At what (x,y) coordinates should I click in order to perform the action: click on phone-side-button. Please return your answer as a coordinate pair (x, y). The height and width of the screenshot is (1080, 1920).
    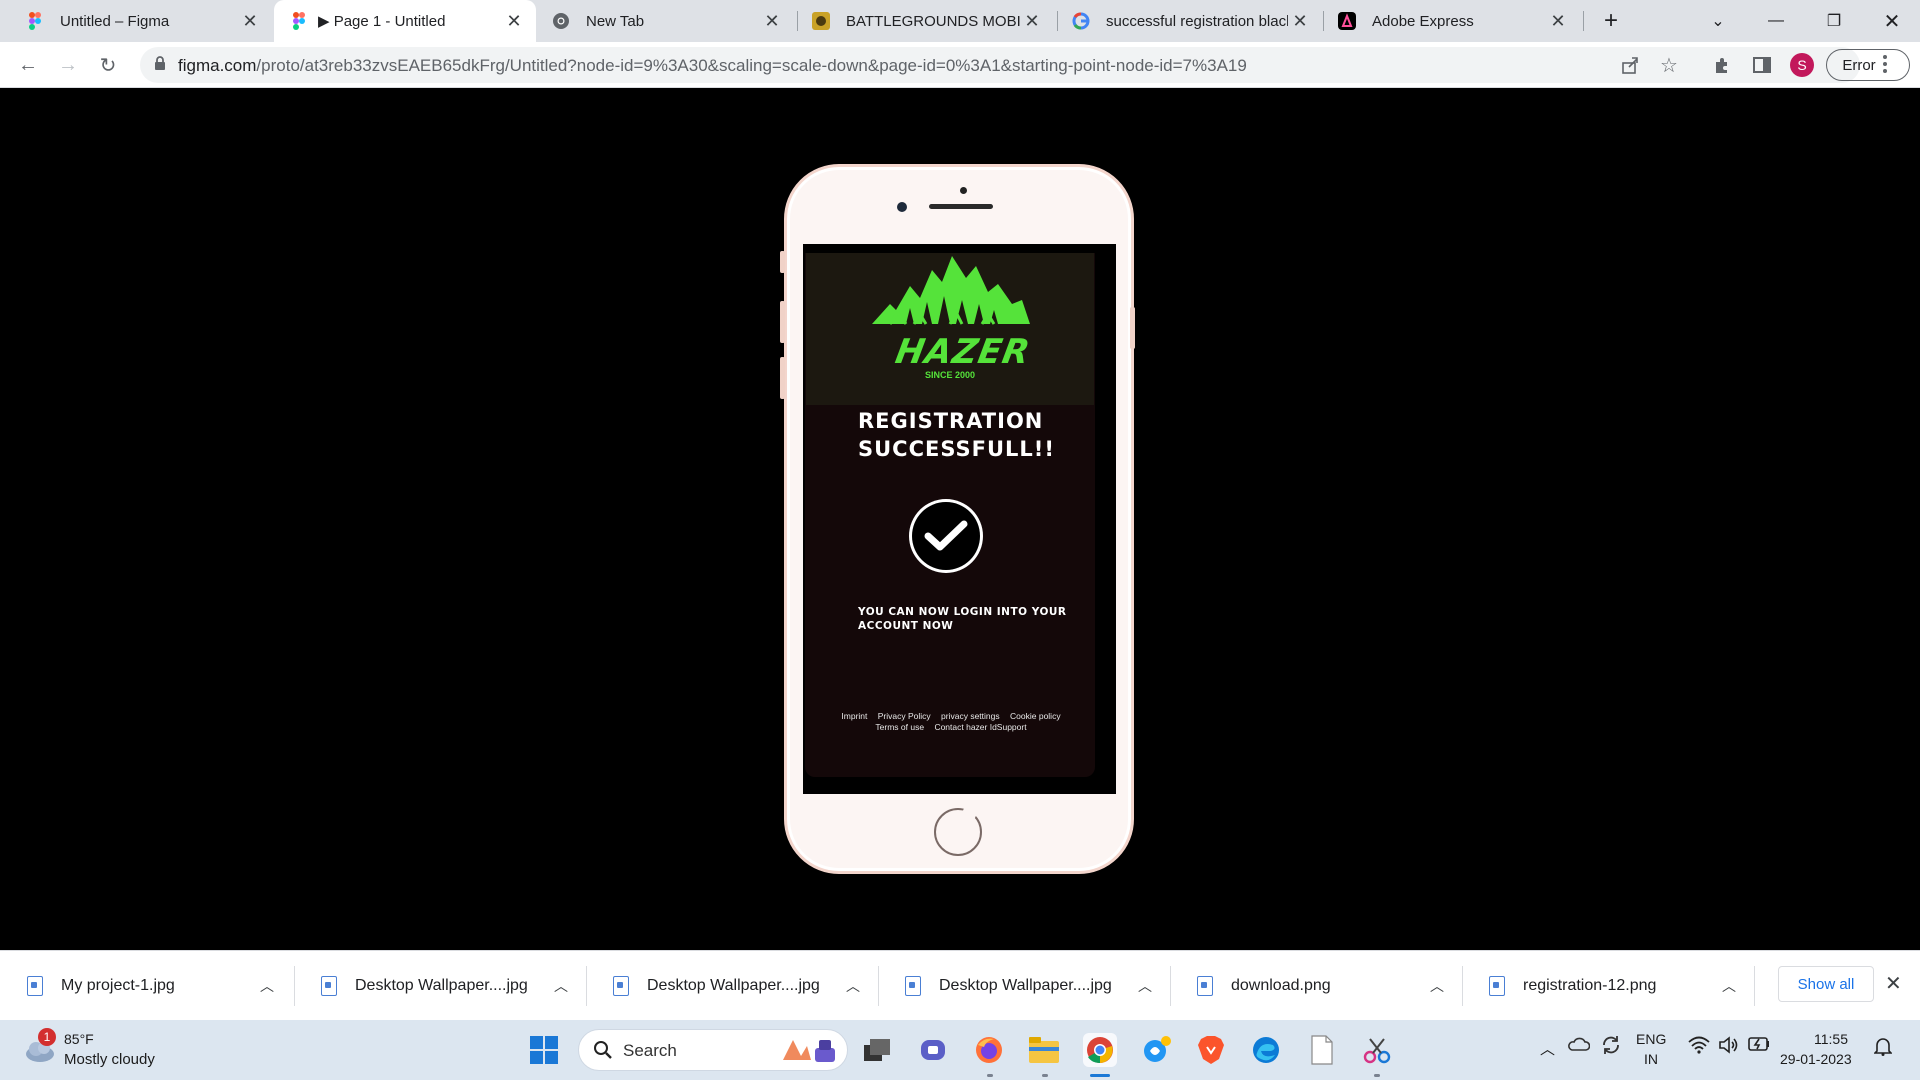
    Looking at the image, I should click on (1132, 328).